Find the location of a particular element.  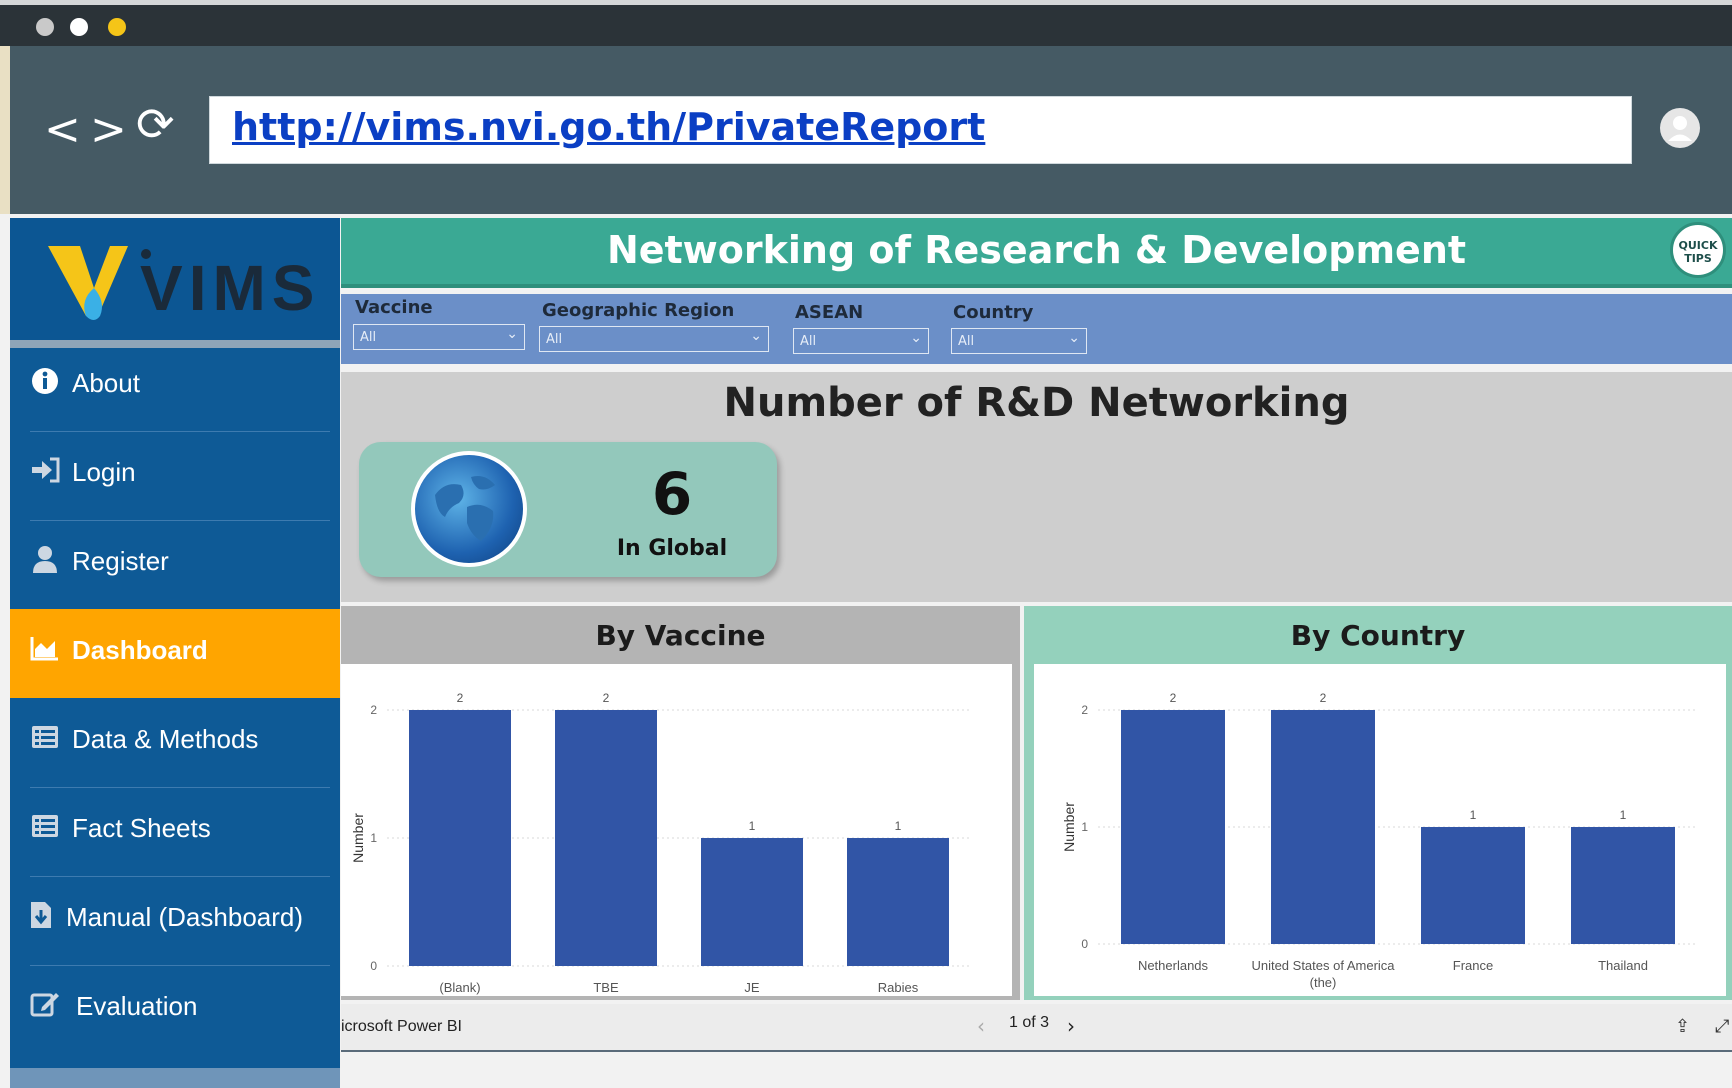

chart-area: 0 1 2 Number 2 (Blank) 2 TBE 1 JE 1 Rabies is located at coordinates (676, 830).